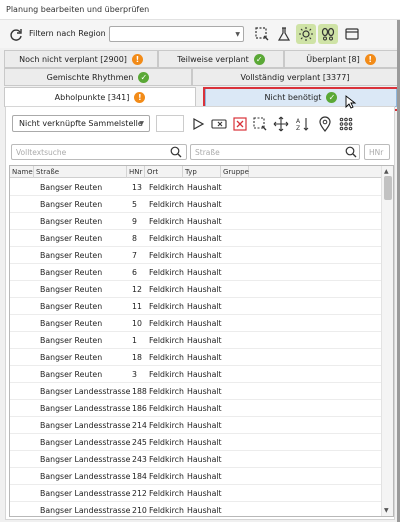  I want to click on column-header-hnr: HNr, so click(136, 172).